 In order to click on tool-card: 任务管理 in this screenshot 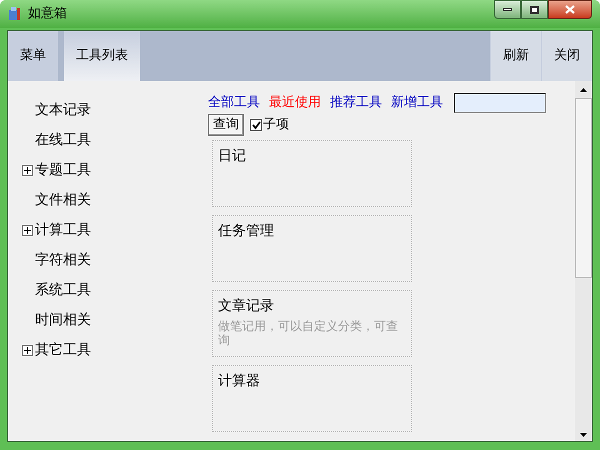, I will do `click(312, 248)`.